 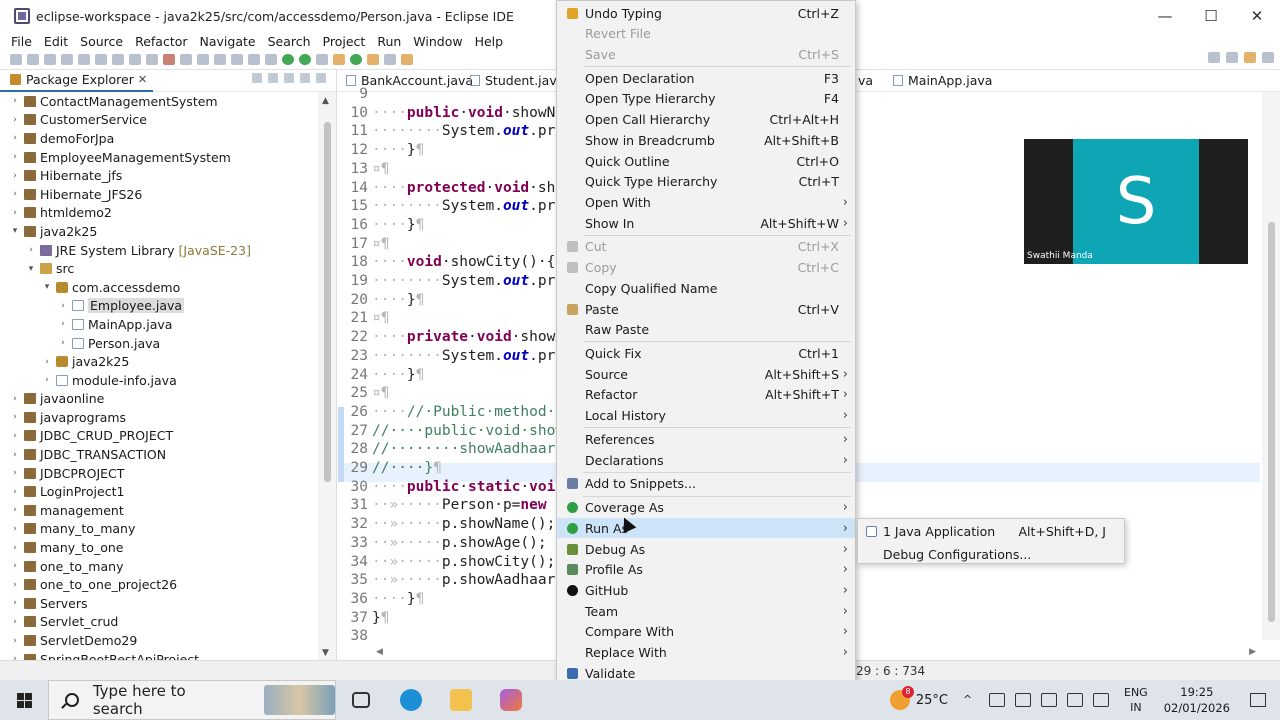 I want to click on new-class-icon, so click(x=356, y=59).